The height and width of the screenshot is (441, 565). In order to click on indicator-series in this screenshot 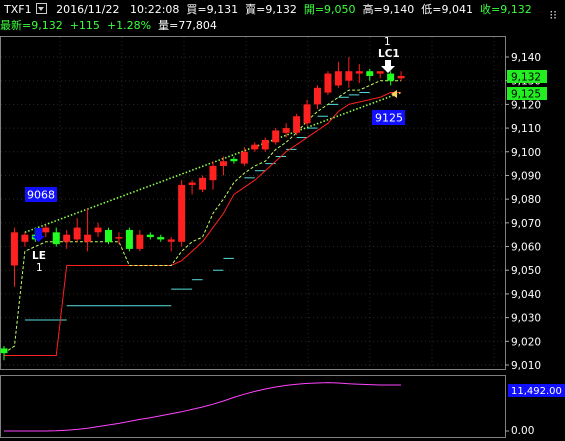, I will do `click(256, 407)`.